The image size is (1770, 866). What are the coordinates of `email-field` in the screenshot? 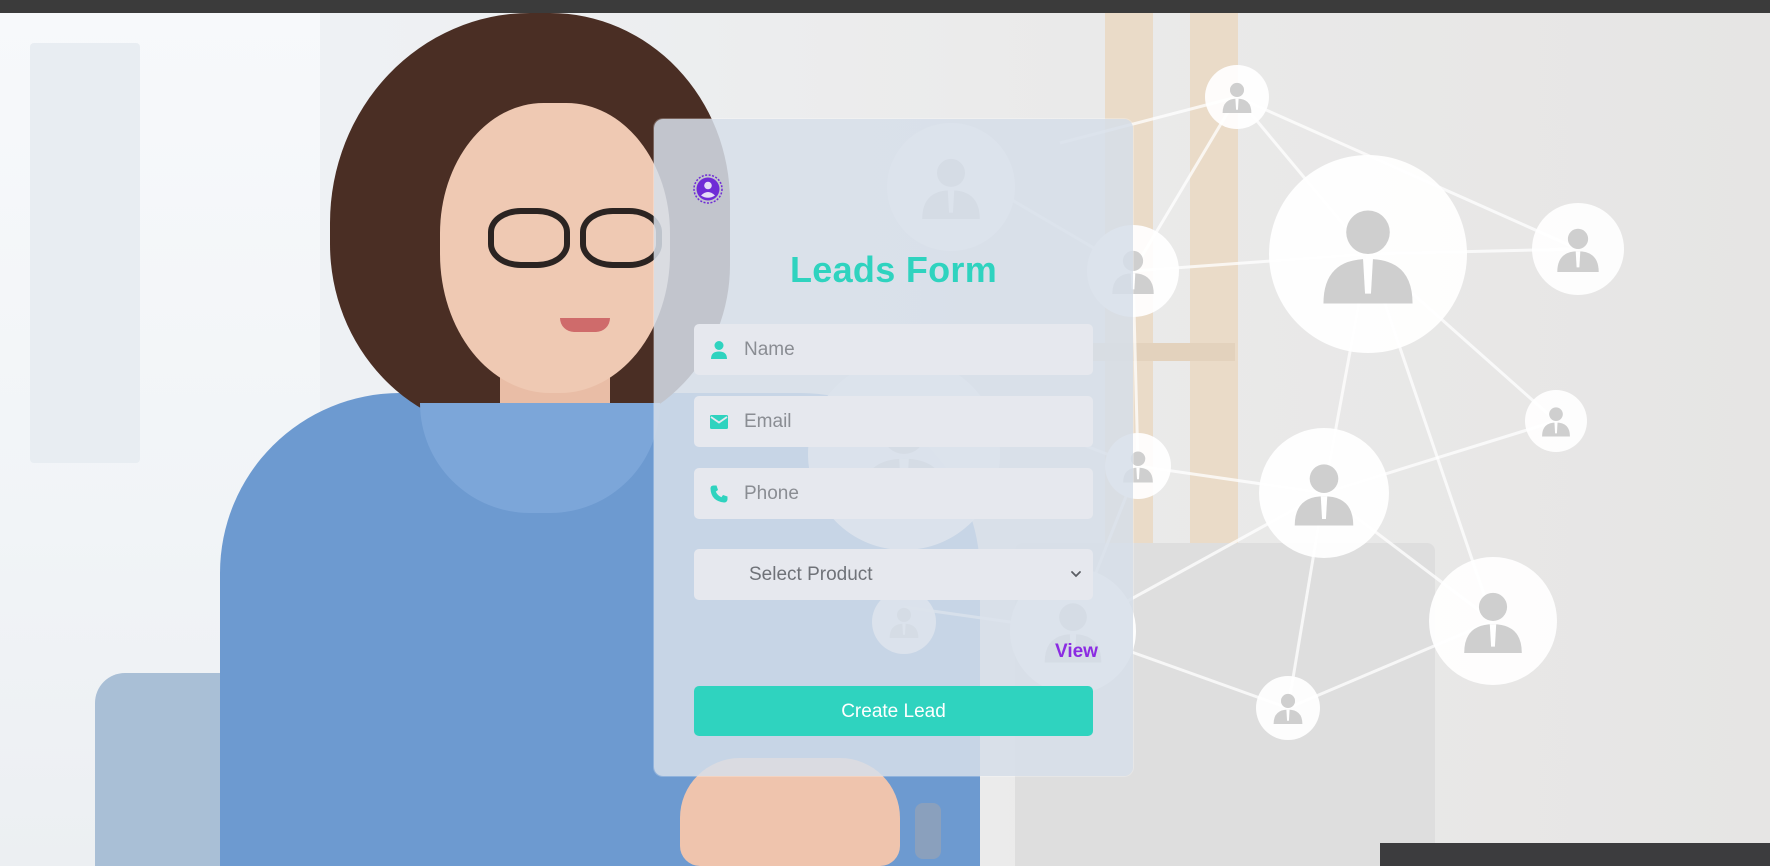 It's located at (893, 421).